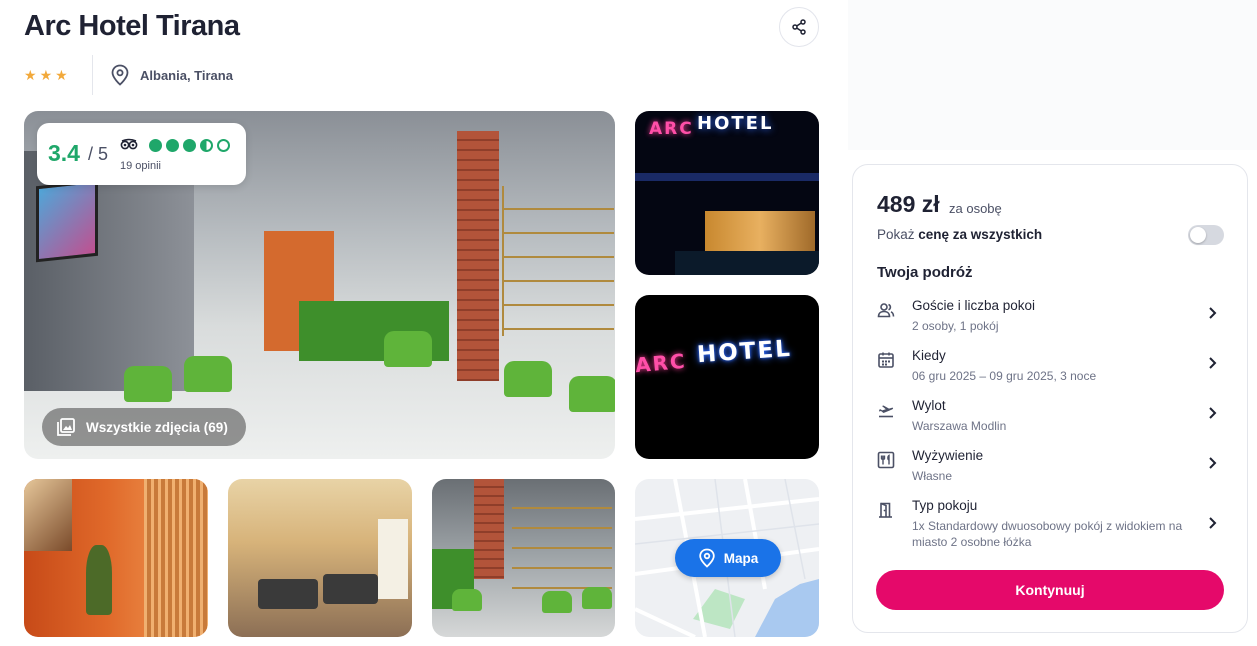 The width and height of the screenshot is (1257, 646). Describe the element at coordinates (886, 411) in the screenshot. I see `plane-departure-icon` at that location.